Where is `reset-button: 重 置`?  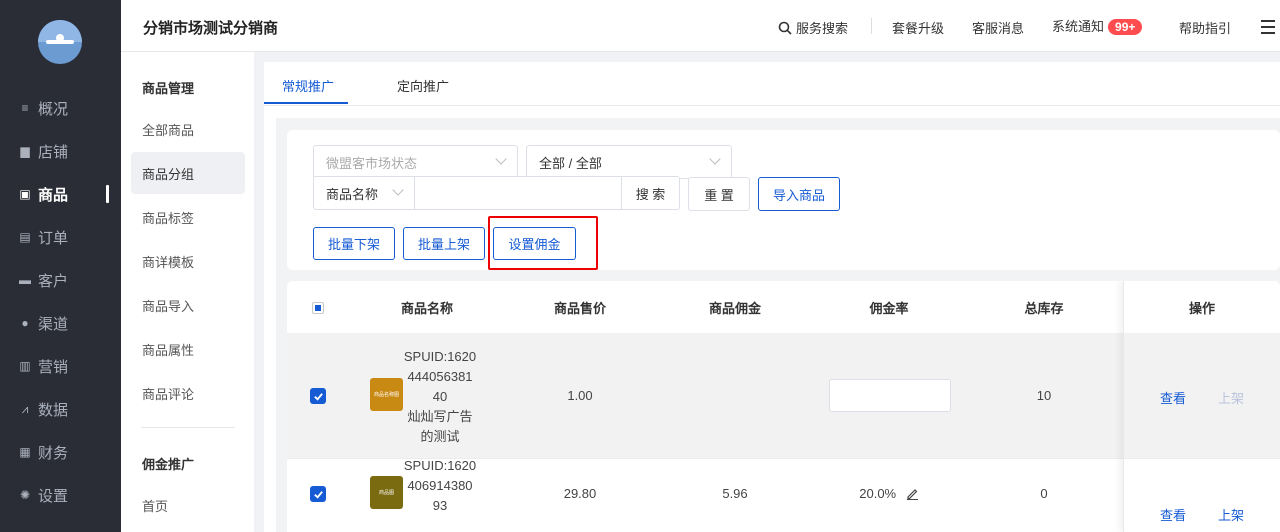 reset-button: 重 置 is located at coordinates (719, 194).